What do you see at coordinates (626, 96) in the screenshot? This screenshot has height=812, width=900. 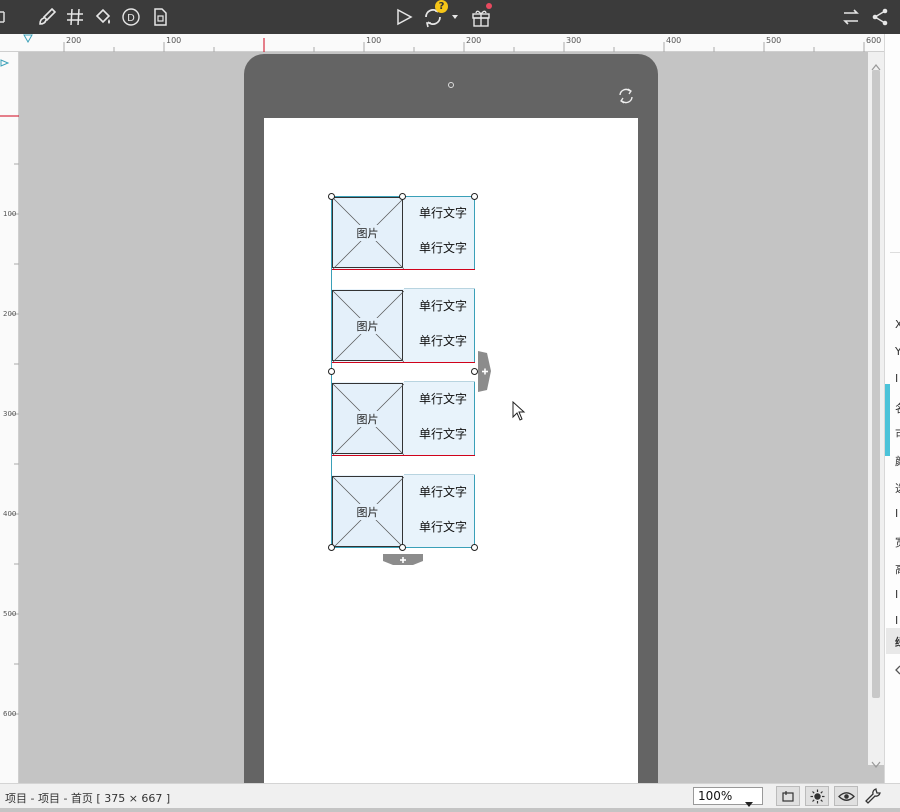 I see `rotate-icon` at bounding box center [626, 96].